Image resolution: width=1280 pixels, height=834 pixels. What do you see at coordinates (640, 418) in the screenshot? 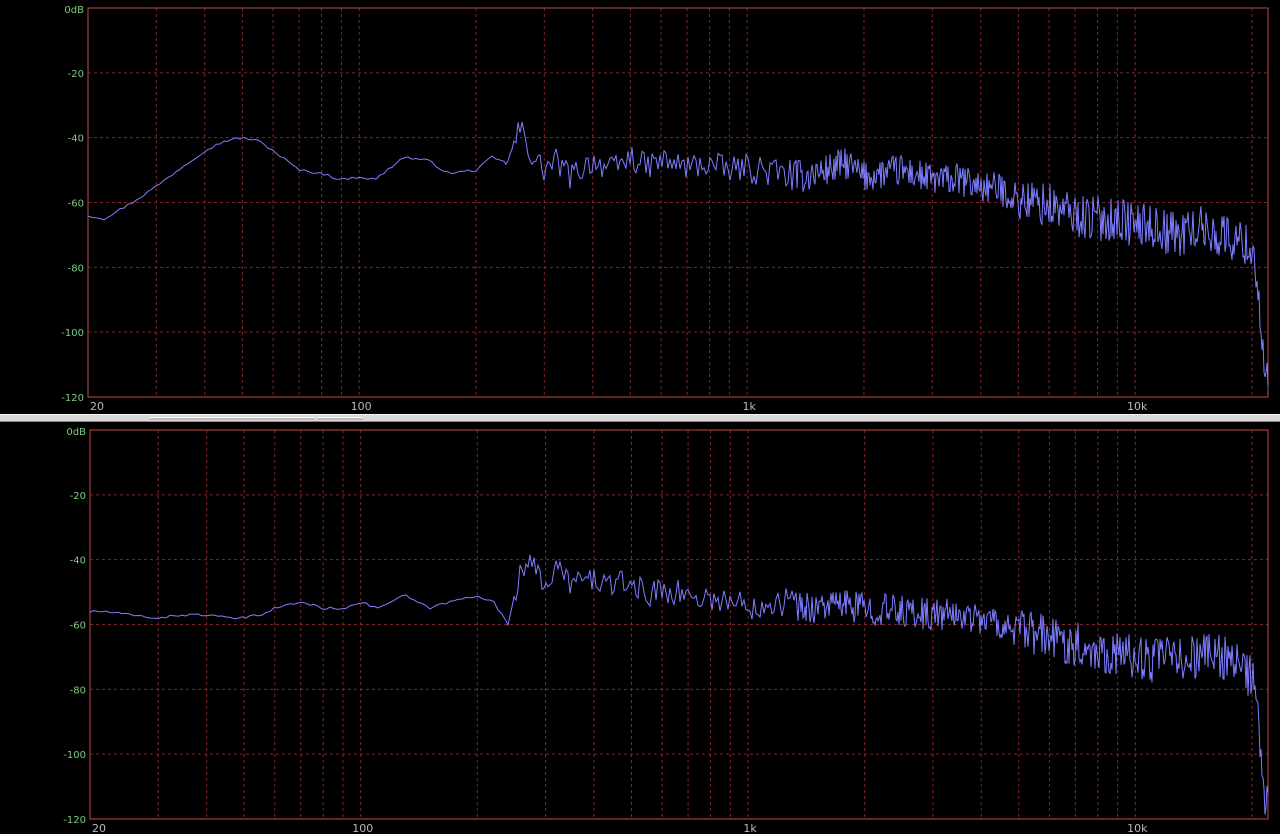
I see `panel-splitter` at bounding box center [640, 418].